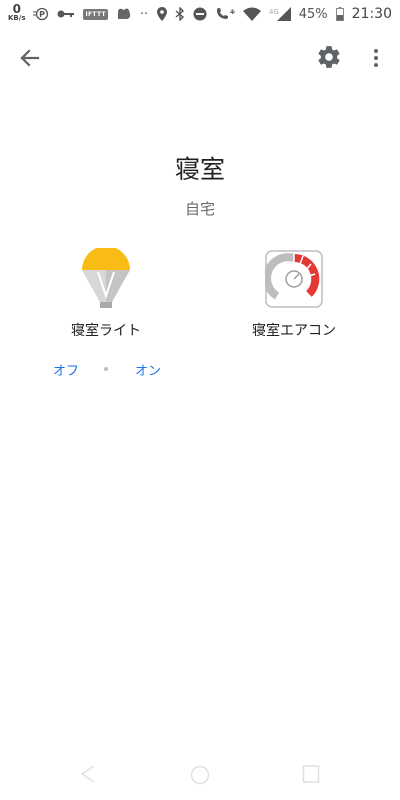 This screenshot has height=800, width=400. I want to click on app-bar, so click(200, 58).